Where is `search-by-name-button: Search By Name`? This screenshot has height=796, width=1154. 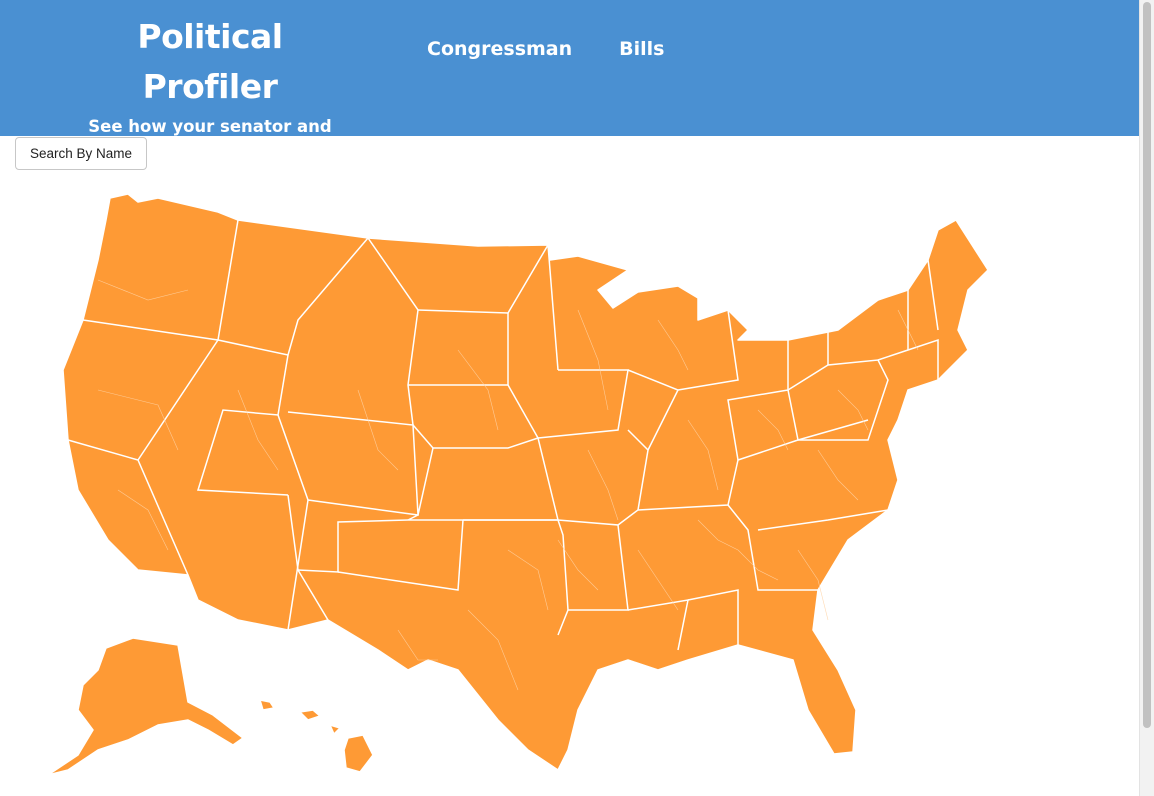 search-by-name-button: Search By Name is located at coordinates (81, 153).